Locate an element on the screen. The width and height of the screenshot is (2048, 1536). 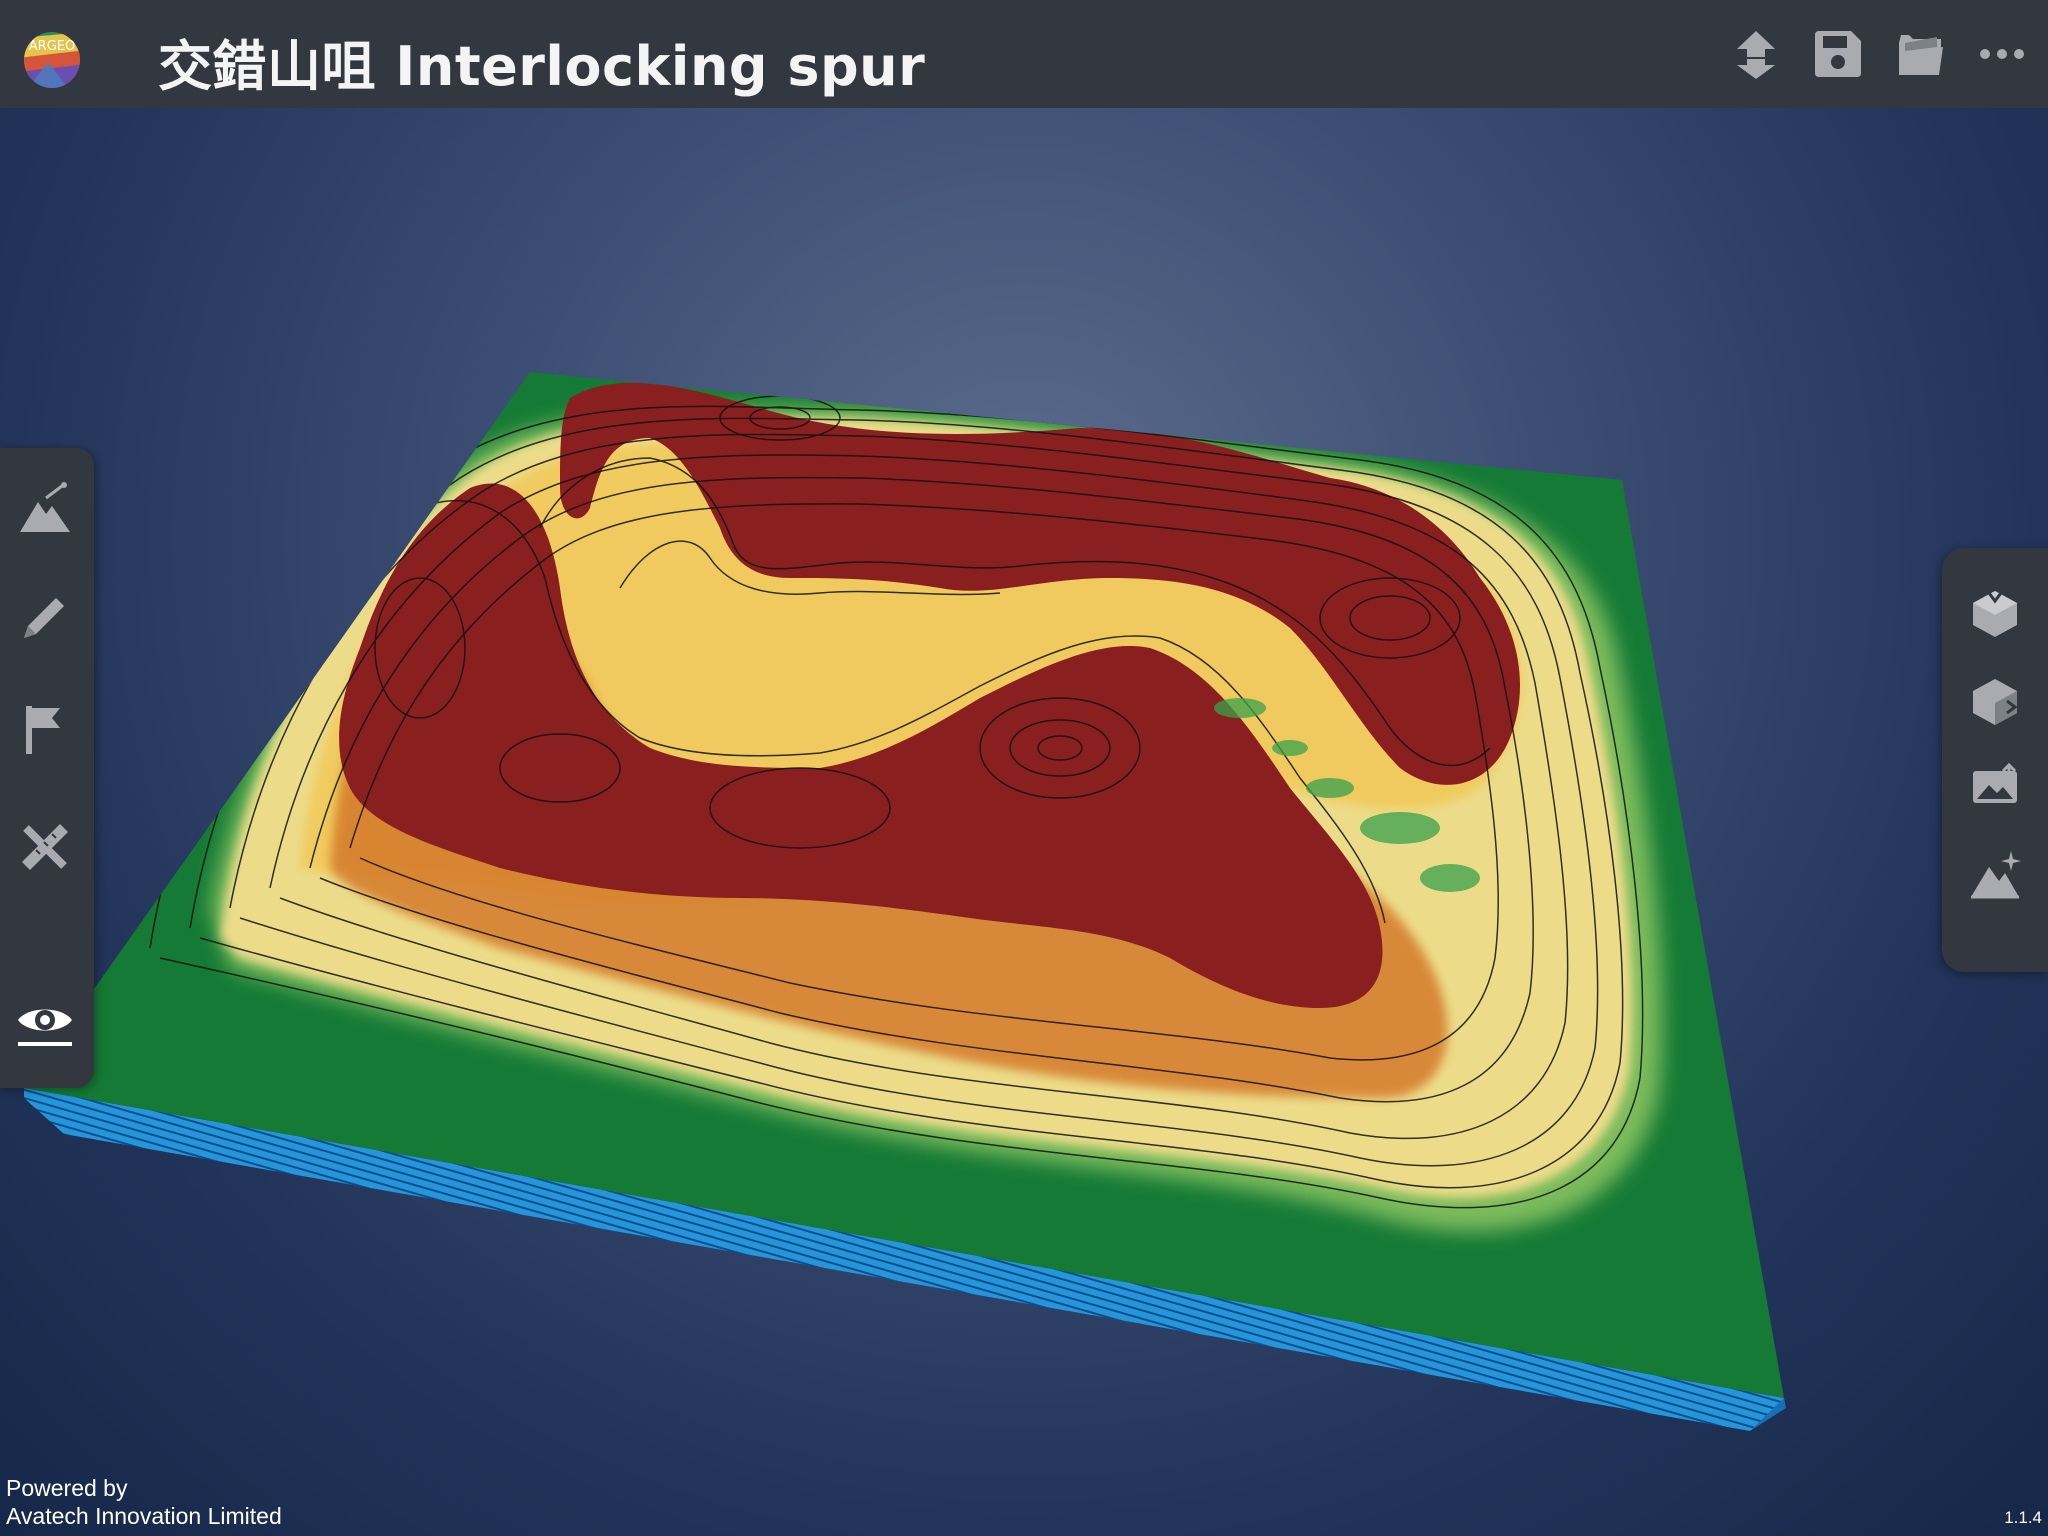
save-icon is located at coordinates (1838, 54).